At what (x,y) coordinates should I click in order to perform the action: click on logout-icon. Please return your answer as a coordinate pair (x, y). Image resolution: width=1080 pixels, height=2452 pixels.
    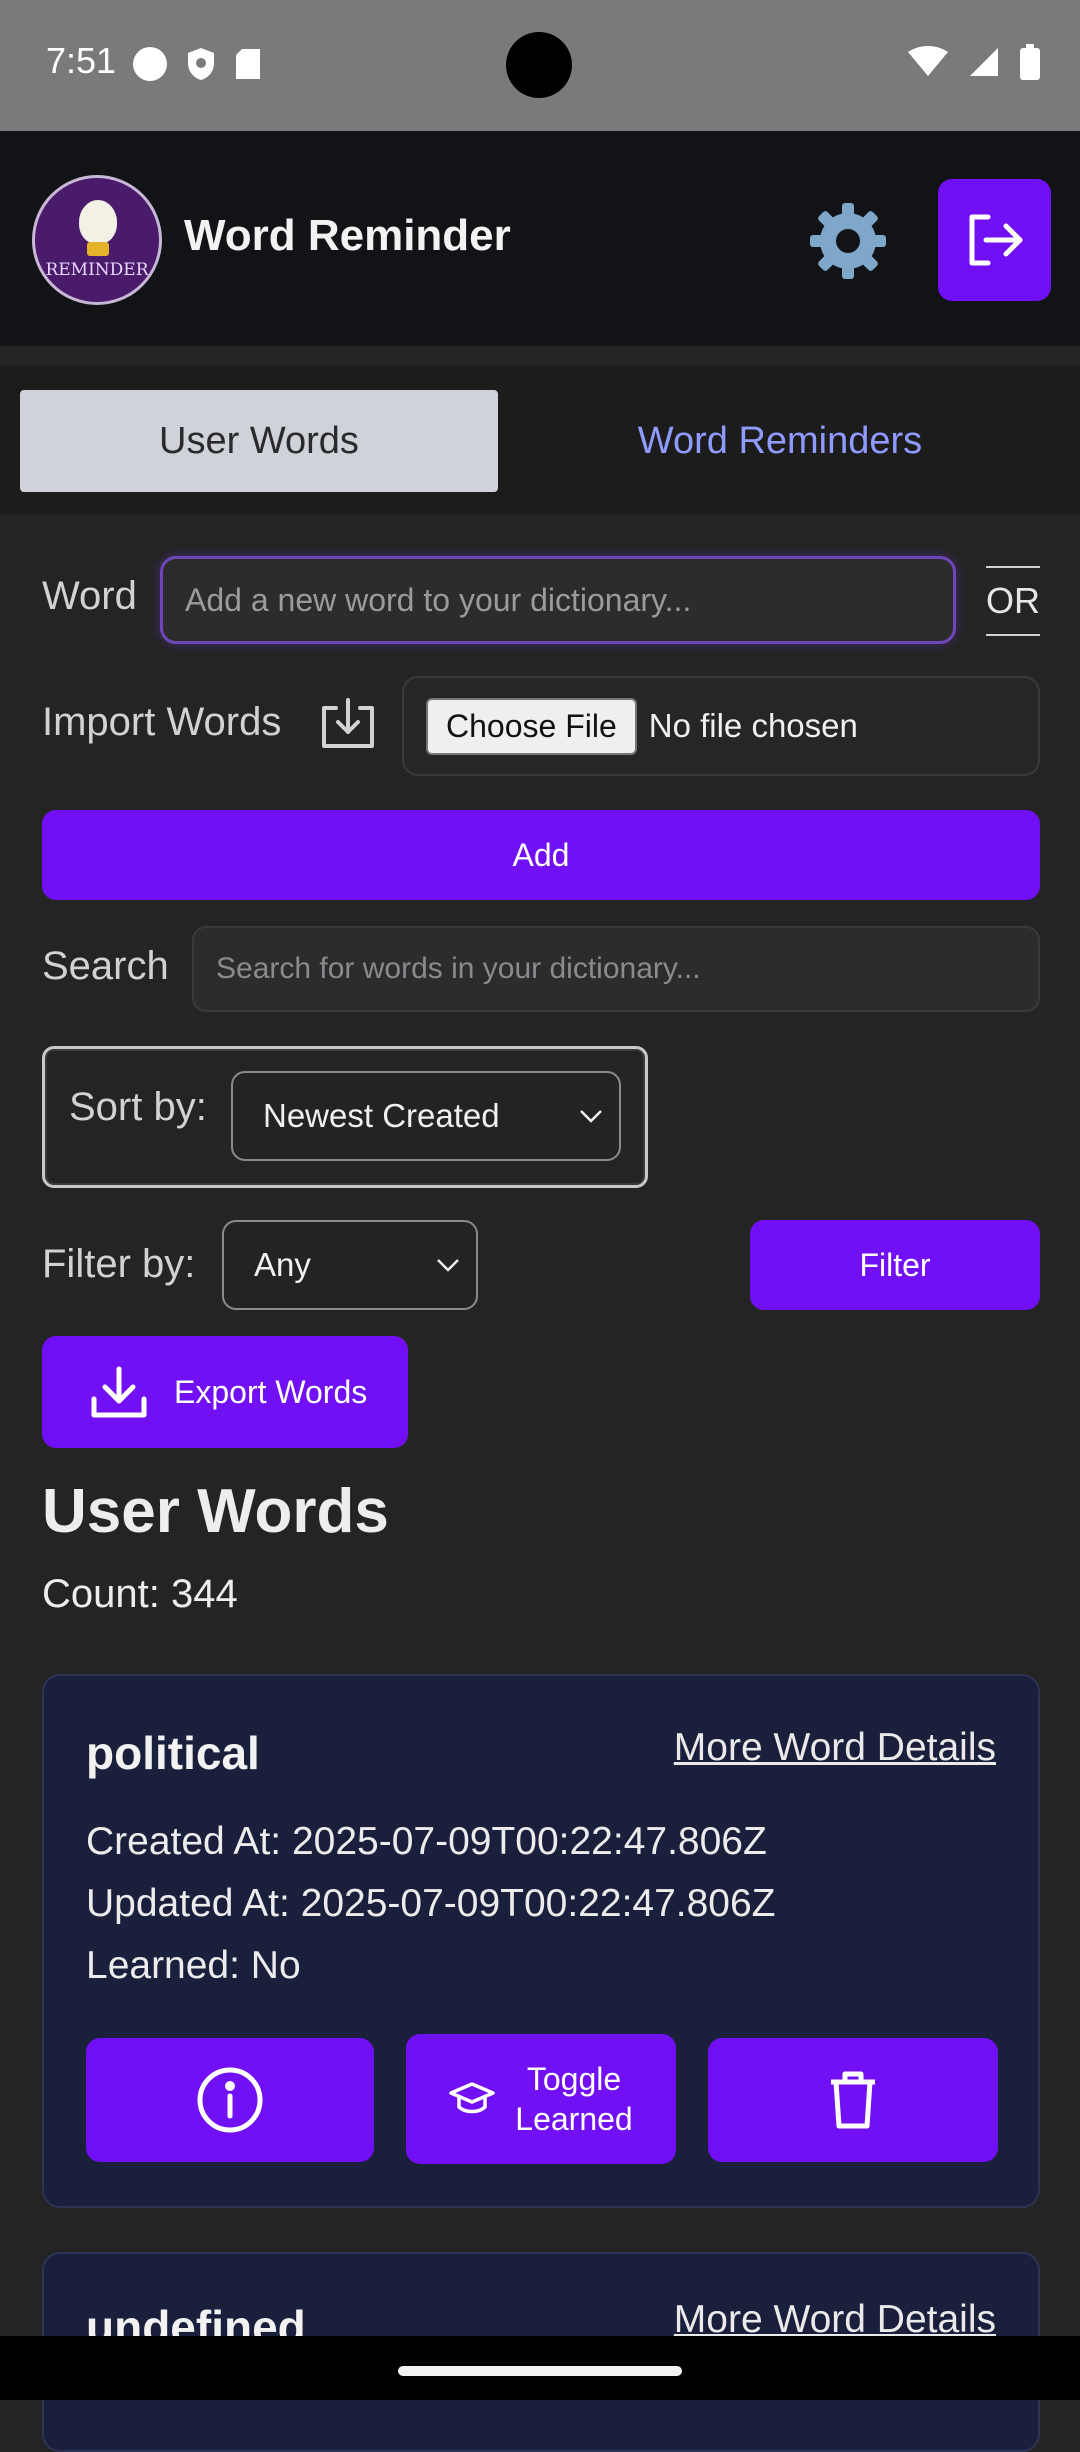
    Looking at the image, I should click on (995, 240).